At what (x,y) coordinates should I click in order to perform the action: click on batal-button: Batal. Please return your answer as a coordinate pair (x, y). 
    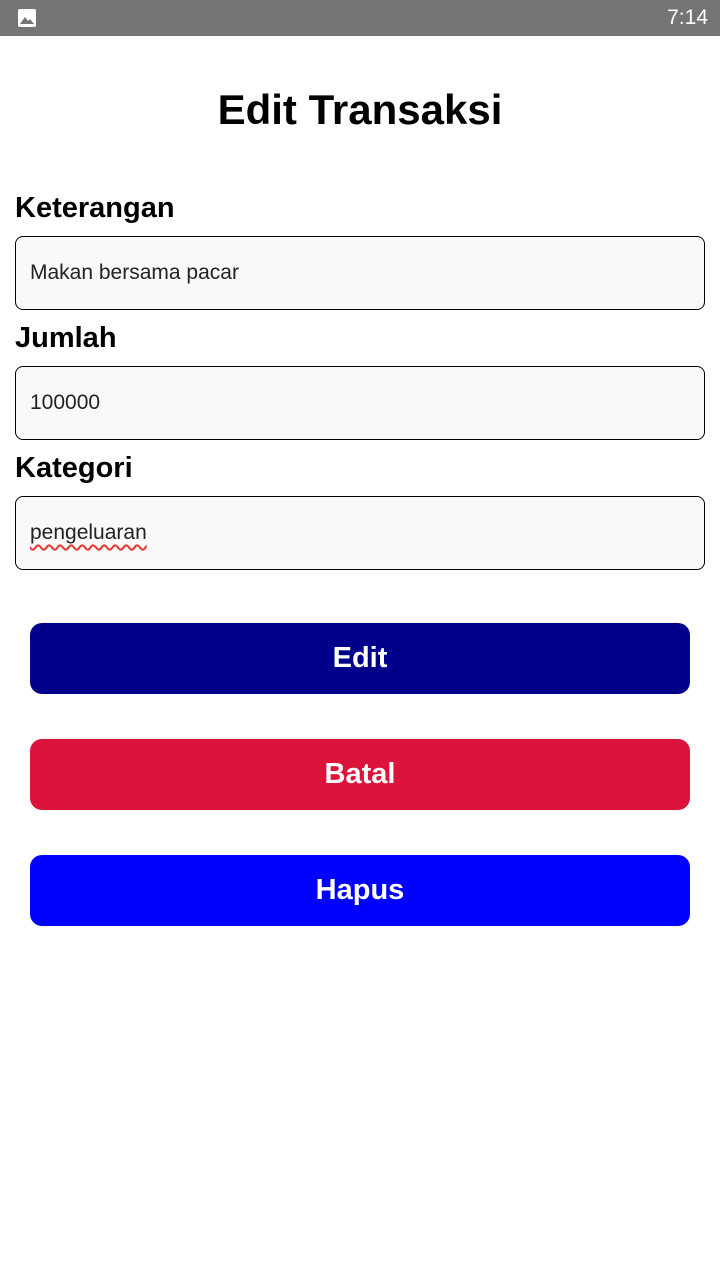
    Looking at the image, I should click on (360, 774).